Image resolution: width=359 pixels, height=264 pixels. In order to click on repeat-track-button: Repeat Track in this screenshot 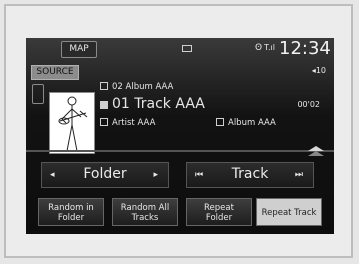, I will do `click(289, 212)`.